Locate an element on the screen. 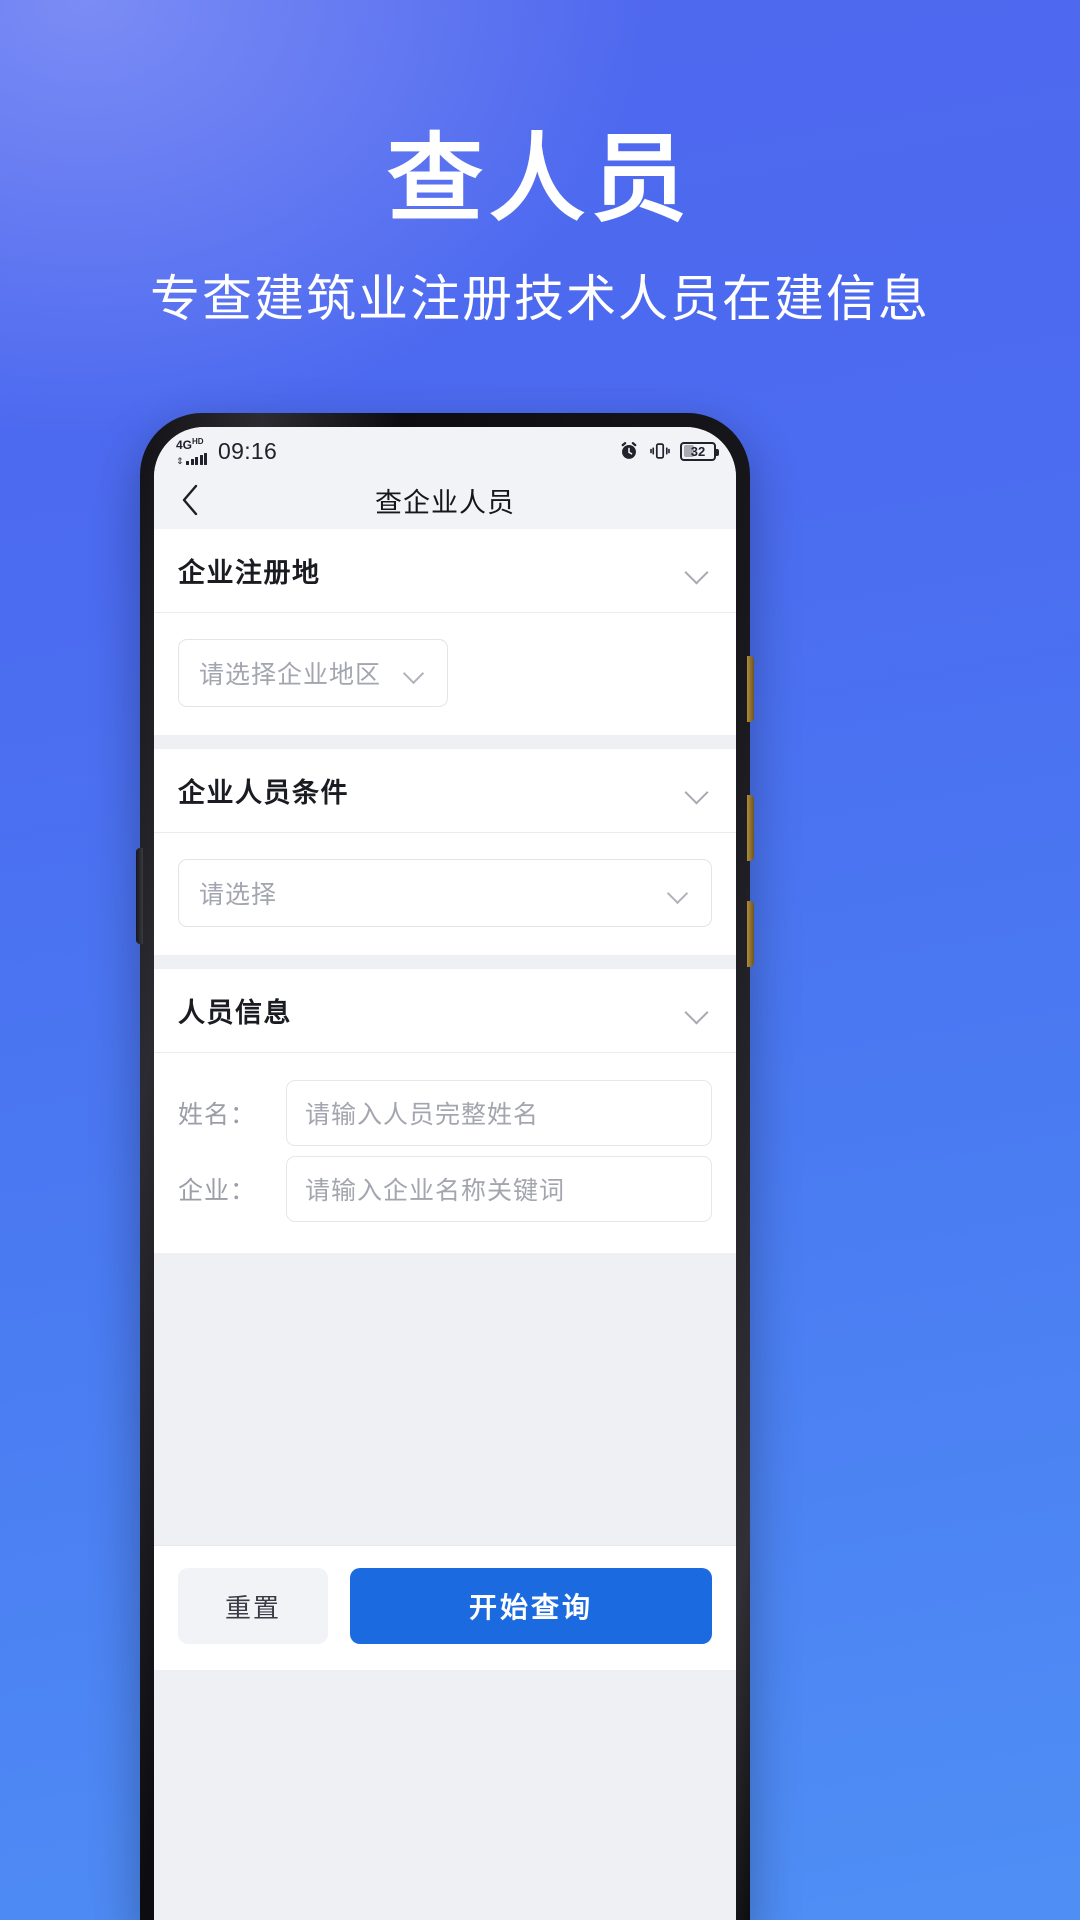  section-staff-condition: 企业人员条件 请选择 is located at coordinates (445, 852).